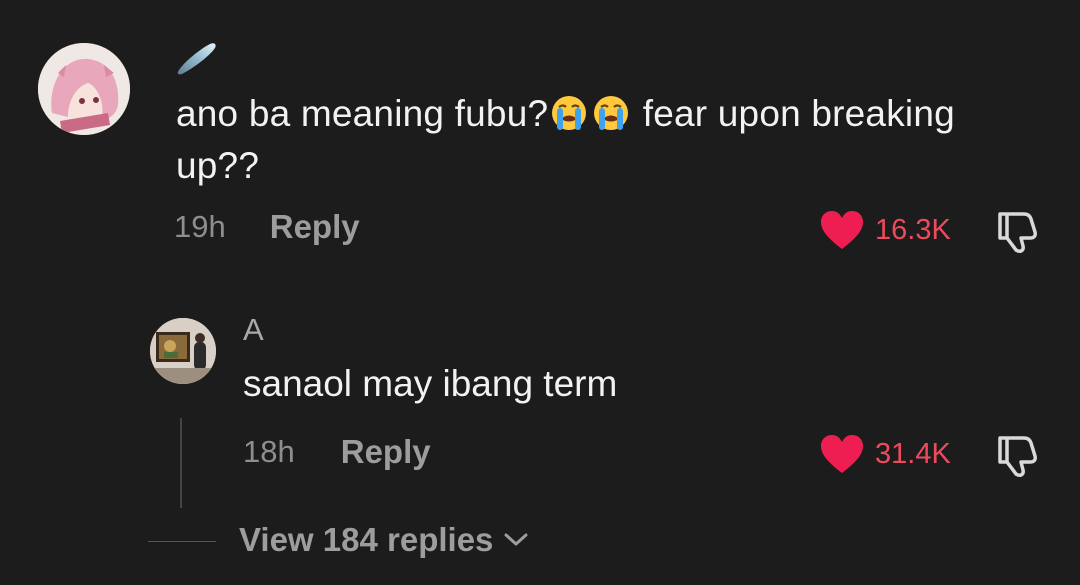  I want to click on like-count: 16.3K, so click(913, 229).